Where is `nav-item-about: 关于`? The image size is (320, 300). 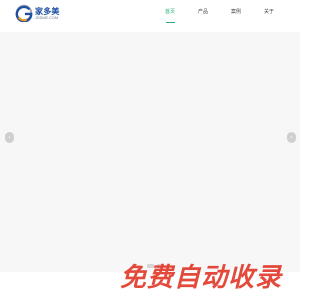
nav-item-about: 关于 is located at coordinates (269, 16).